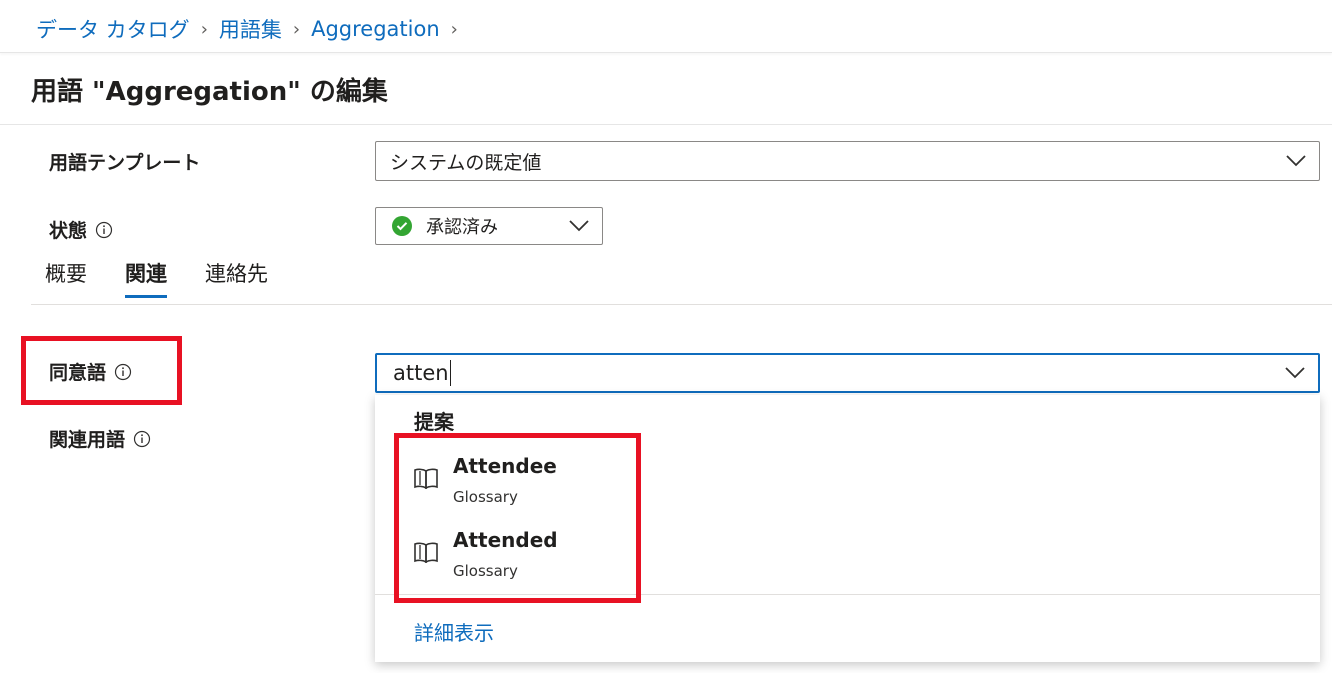  Describe the element at coordinates (113, 29) in the screenshot. I see `breadcrumb-data-catalog: データ カタログ` at that location.